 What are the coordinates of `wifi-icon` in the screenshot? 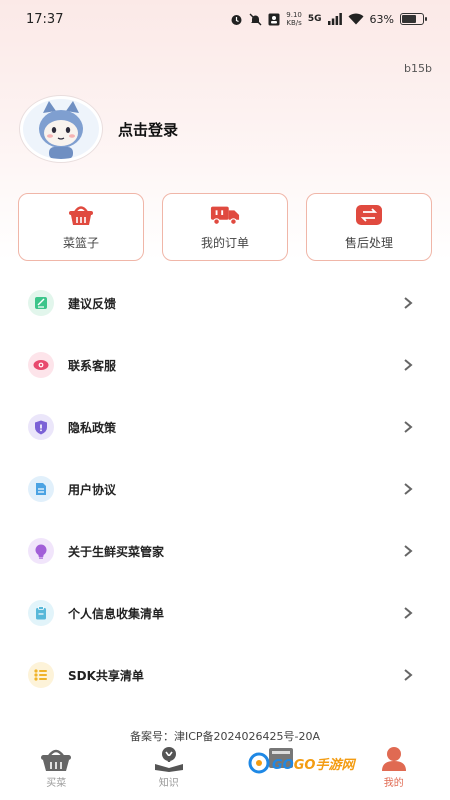 It's located at (356, 19).